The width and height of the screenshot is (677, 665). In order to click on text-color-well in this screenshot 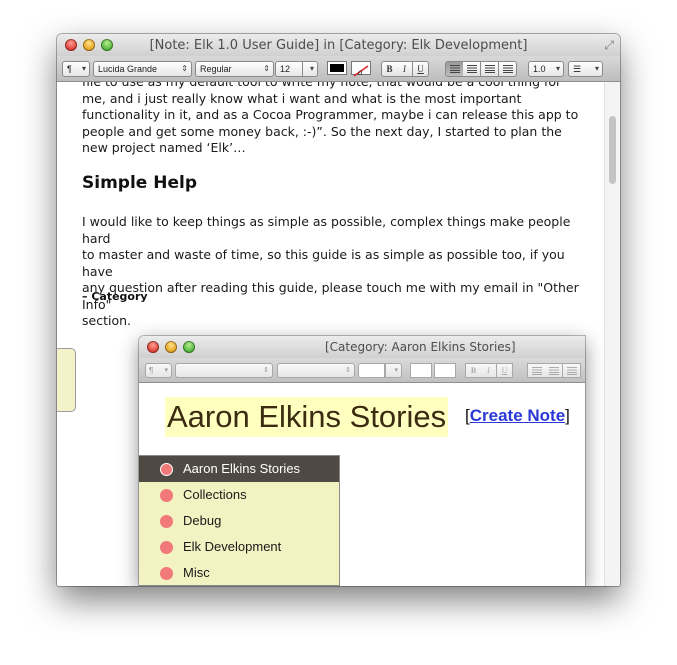, I will do `click(337, 68)`.